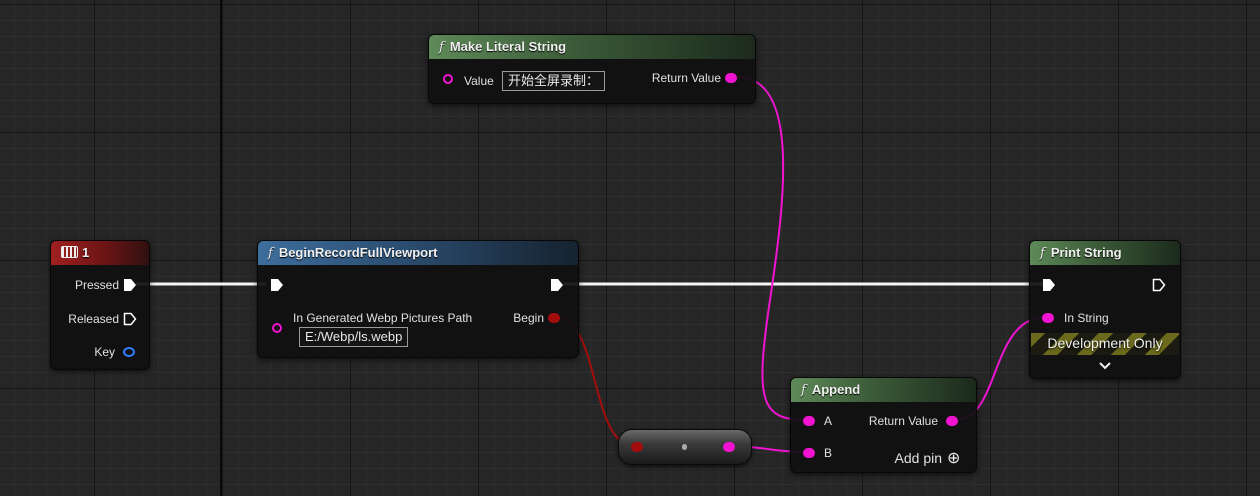  What do you see at coordinates (100, 305) in the screenshot?
I see `key-event-node: 1 Pressed Released Key` at bounding box center [100, 305].